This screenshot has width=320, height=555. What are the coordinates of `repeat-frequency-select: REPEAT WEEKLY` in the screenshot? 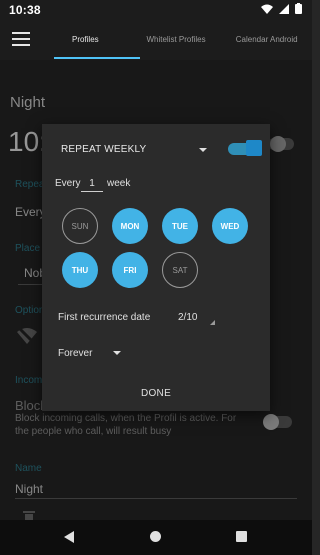 It's located at (103, 149).